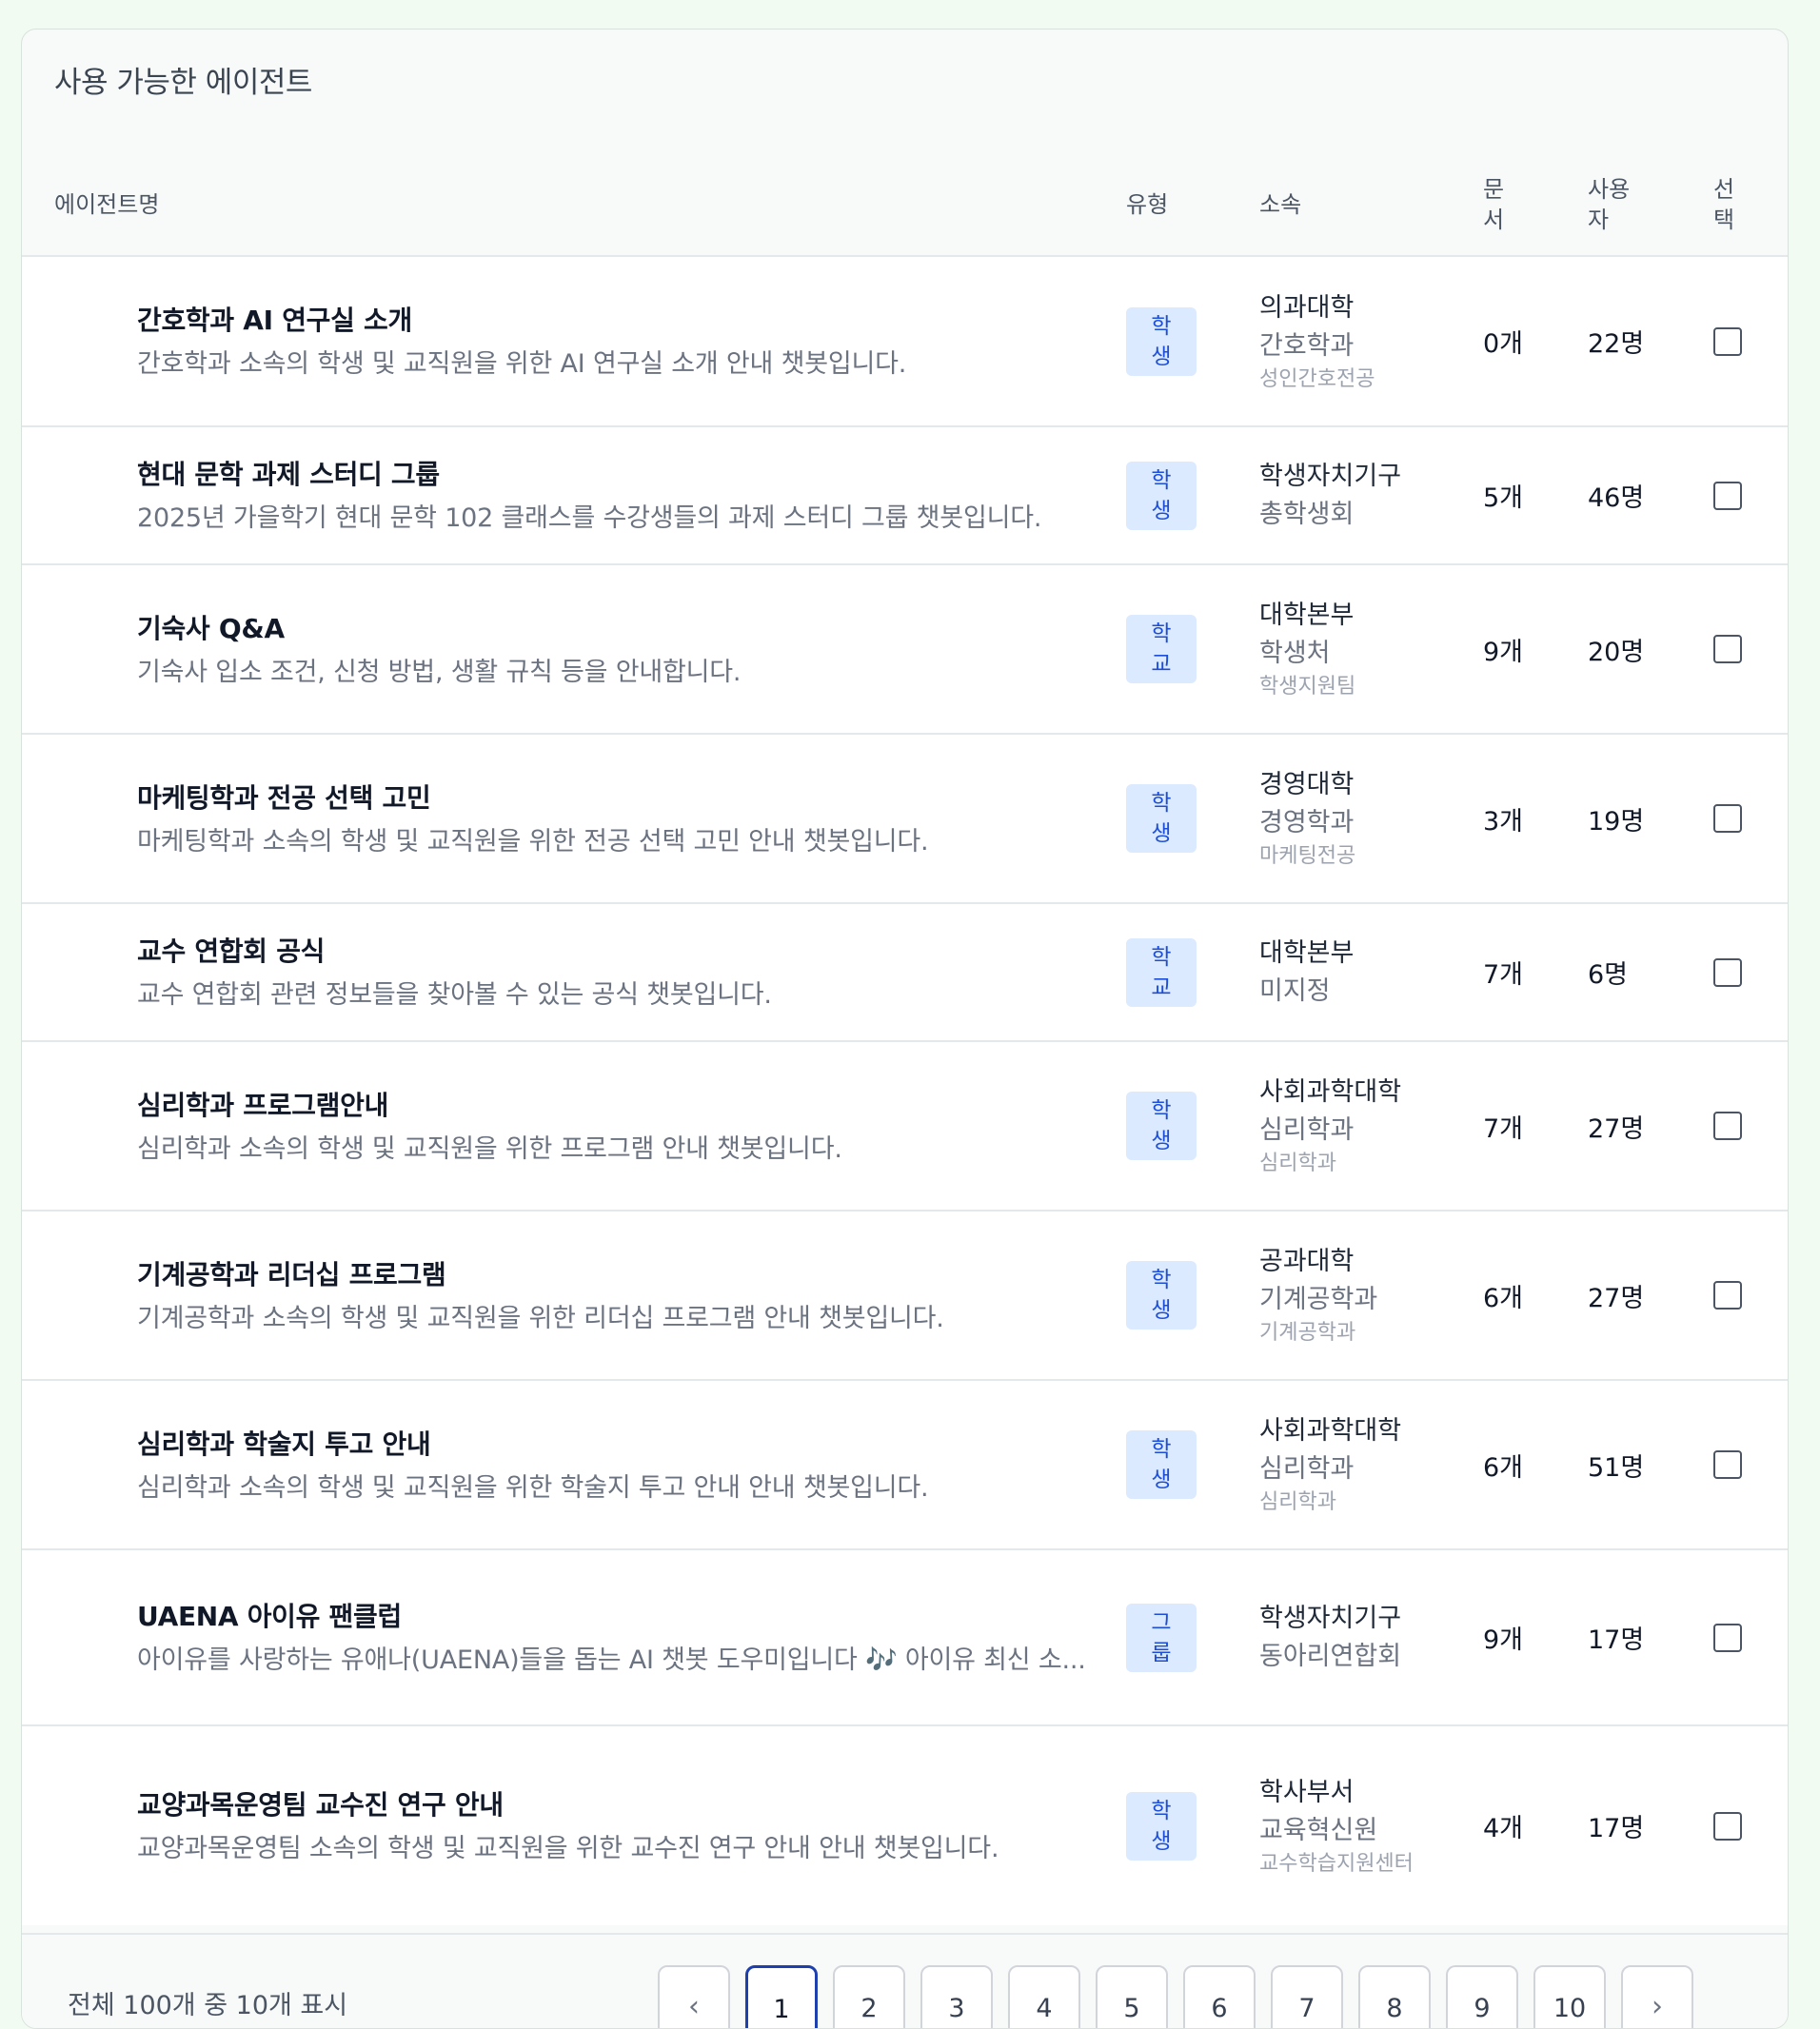 This screenshot has height=2029, width=1820. What do you see at coordinates (1371, 649) in the screenshot?
I see `affiliation-cell: 대학본부 학생처 학생지원팀` at bounding box center [1371, 649].